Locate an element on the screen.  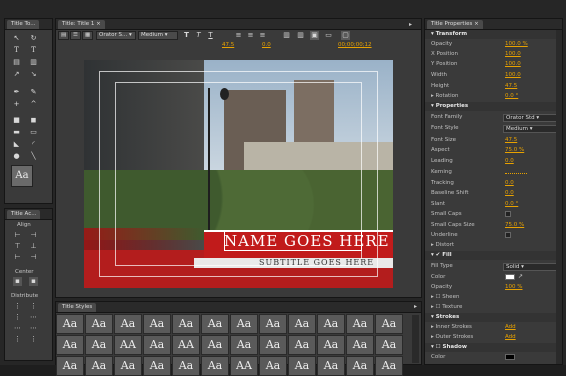
underline-checkbox is located at coordinates (508, 235).